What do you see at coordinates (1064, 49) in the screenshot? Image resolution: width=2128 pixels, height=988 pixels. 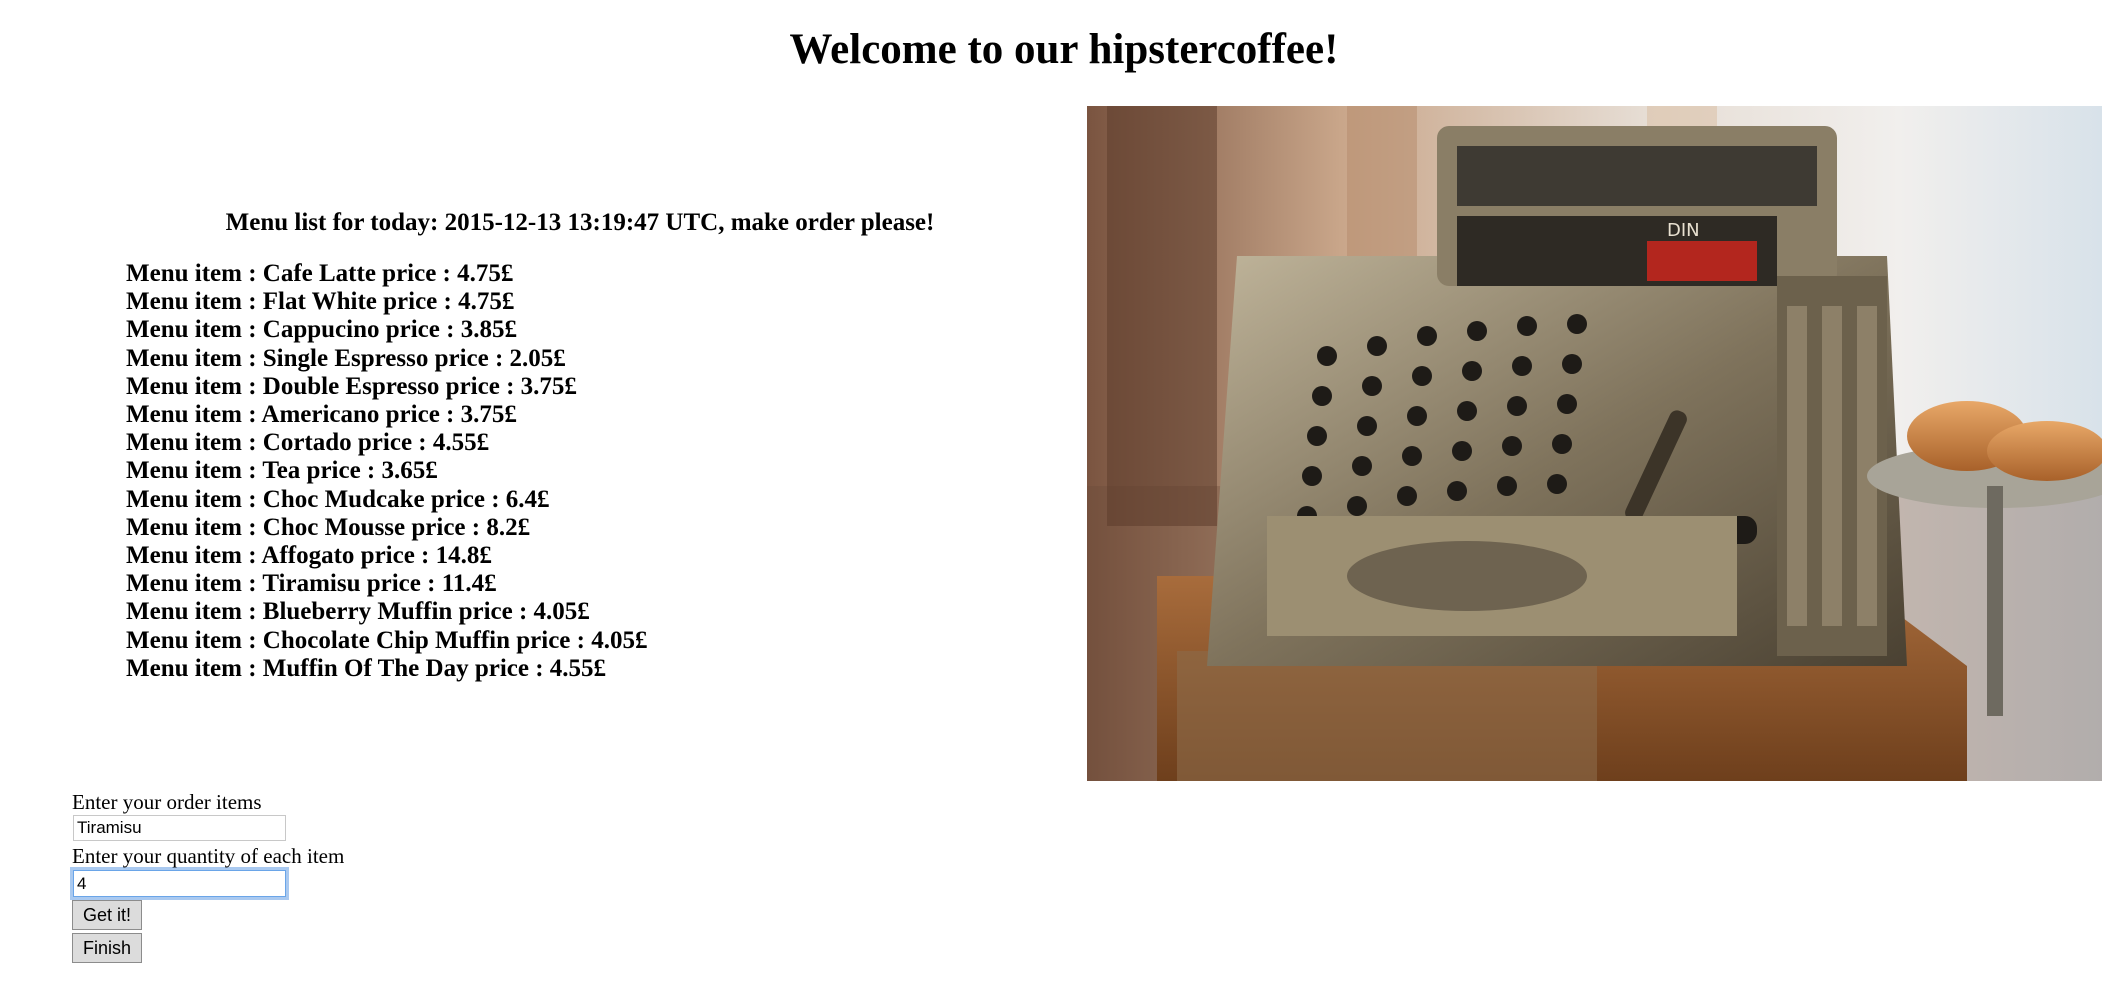 I see `page-title: Welcome to our hipstercoffee!` at bounding box center [1064, 49].